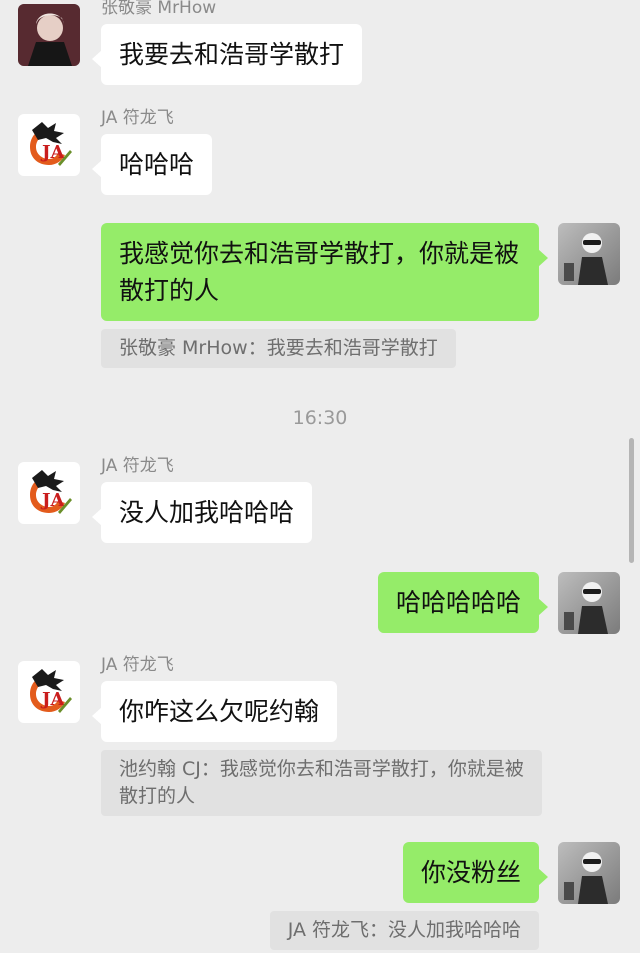  I want to click on quoted-reply: 池约翰 CJ：我感觉你去和浩哥学散打，你就是被散打的人, so click(321, 783).